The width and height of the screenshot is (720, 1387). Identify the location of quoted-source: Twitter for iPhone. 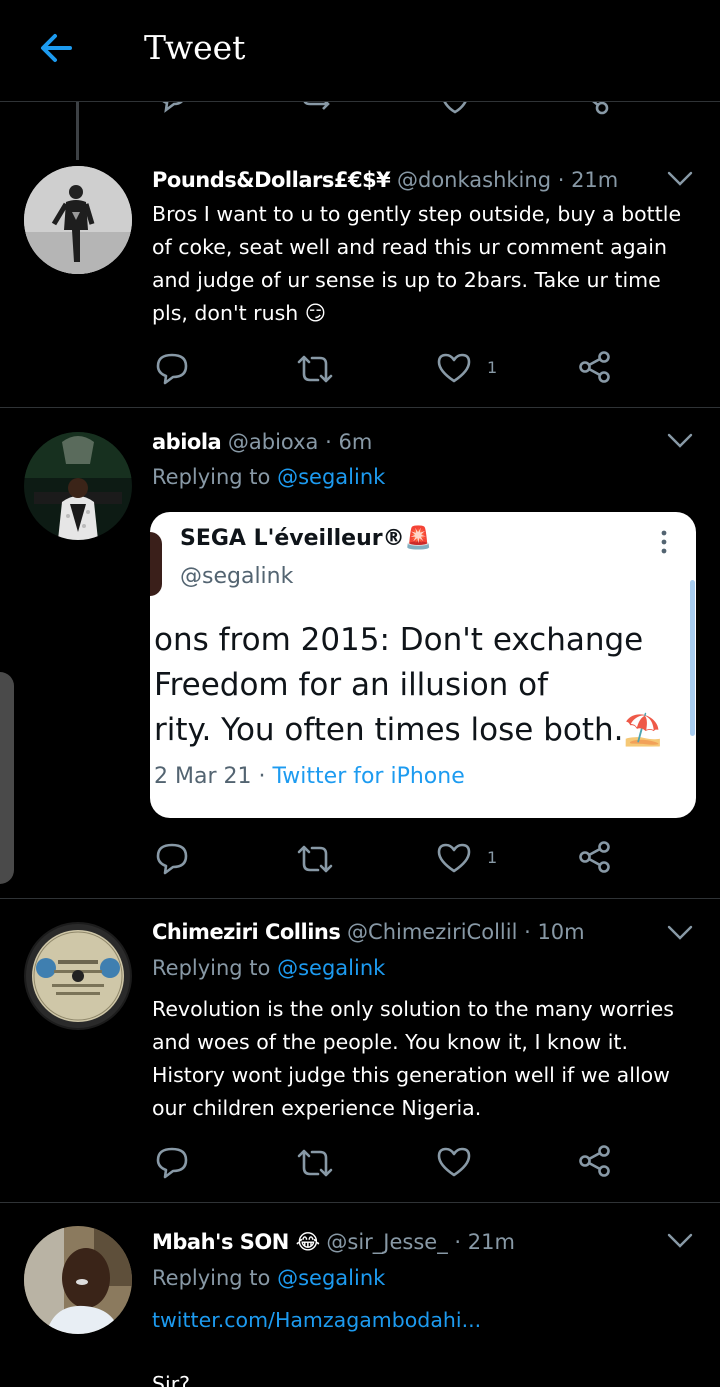
(368, 776).